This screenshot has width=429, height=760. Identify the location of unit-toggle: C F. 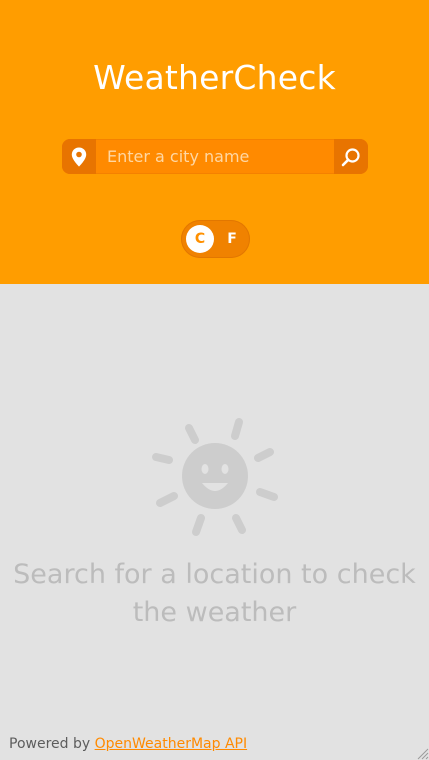
(215, 239).